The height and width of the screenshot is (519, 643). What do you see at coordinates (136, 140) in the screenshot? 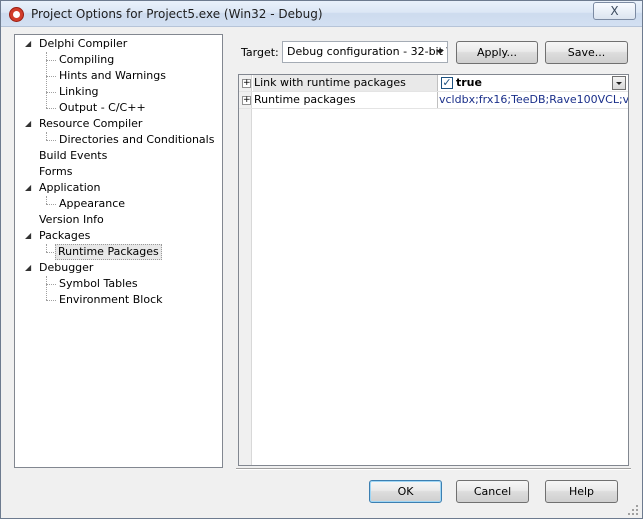
I see `tree-item-directories-and-conditionals: Directories and Conditionals` at bounding box center [136, 140].